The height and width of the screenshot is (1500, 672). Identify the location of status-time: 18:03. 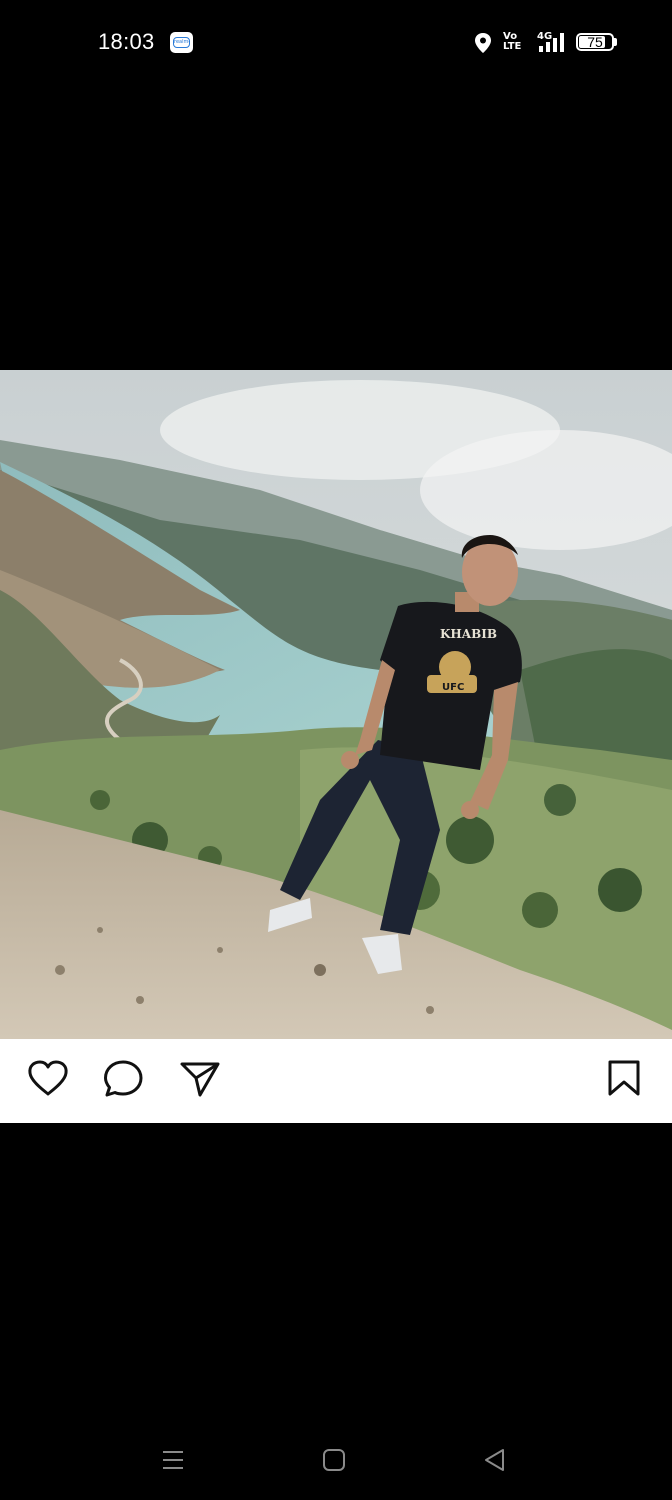
(126, 41).